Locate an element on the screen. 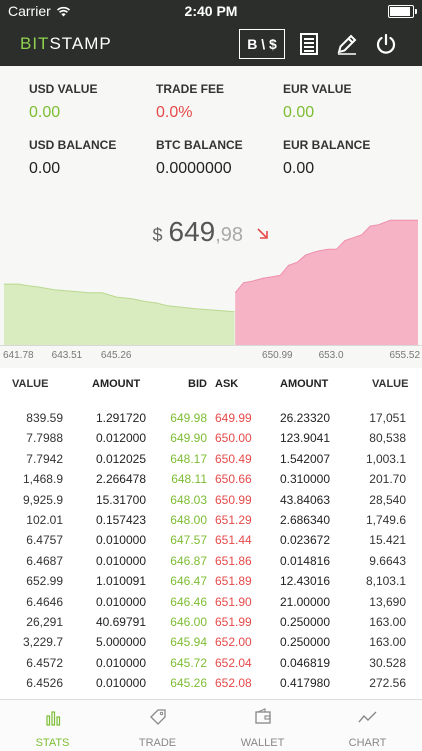 The height and width of the screenshot is (751, 422). ask-amount-cell: 1.542007 is located at coordinates (304, 458).